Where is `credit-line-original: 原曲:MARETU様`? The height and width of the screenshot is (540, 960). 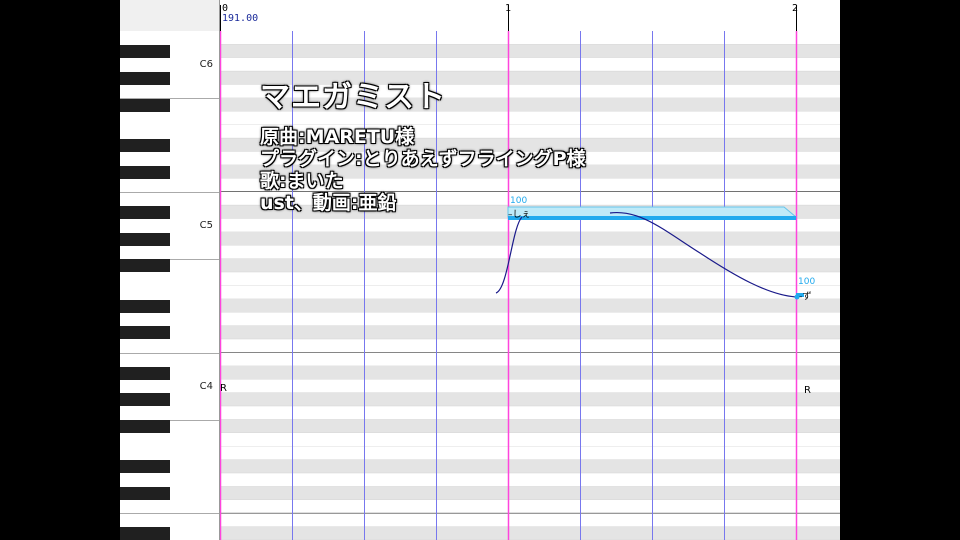 credit-line-original: 原曲:MARETU様 is located at coordinates (337, 137).